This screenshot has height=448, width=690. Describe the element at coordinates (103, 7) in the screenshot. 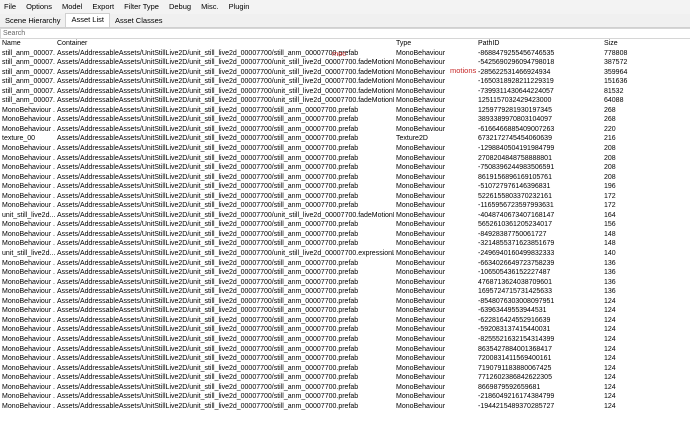

I see `menu-export: Export` at that location.